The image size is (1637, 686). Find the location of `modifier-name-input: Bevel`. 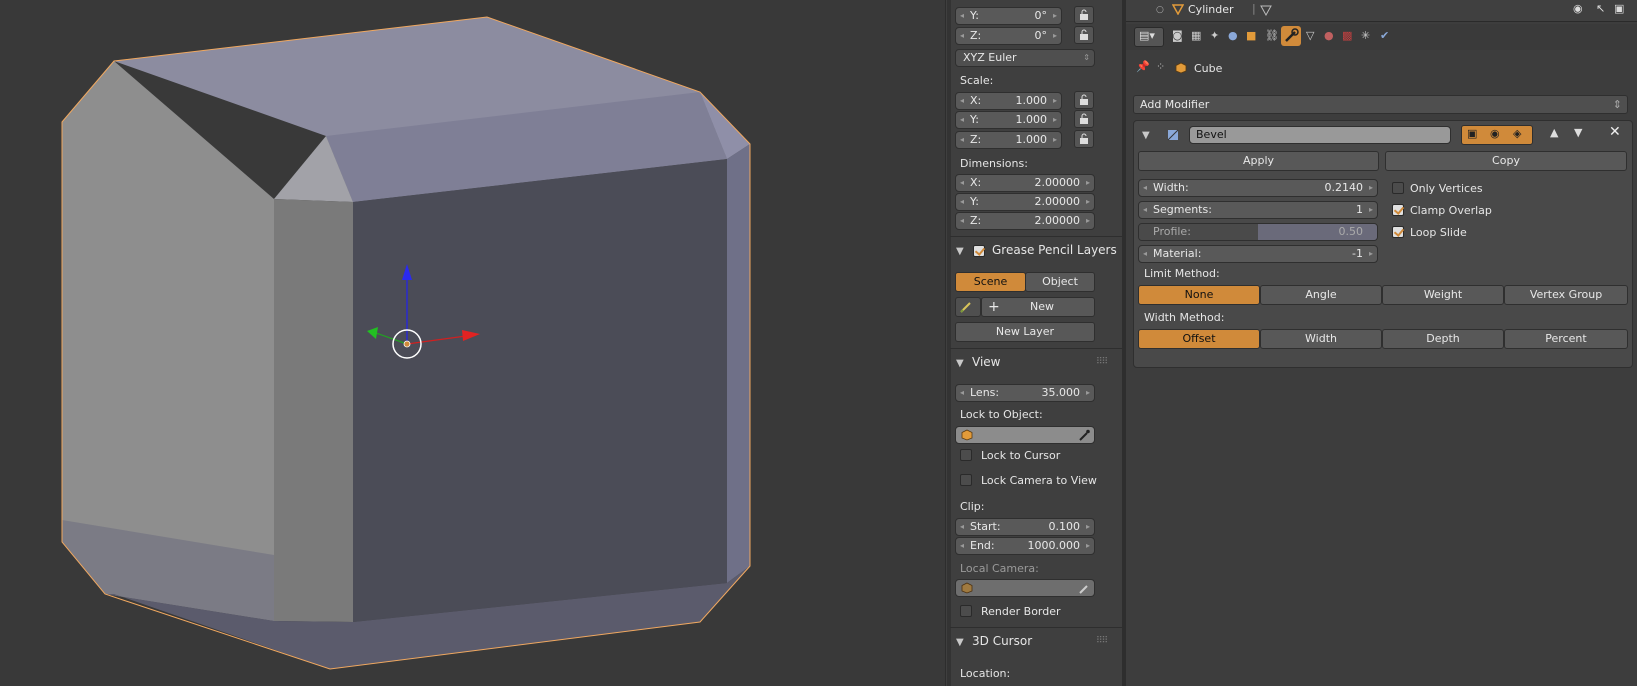

modifier-name-input: Bevel is located at coordinates (1320, 135).